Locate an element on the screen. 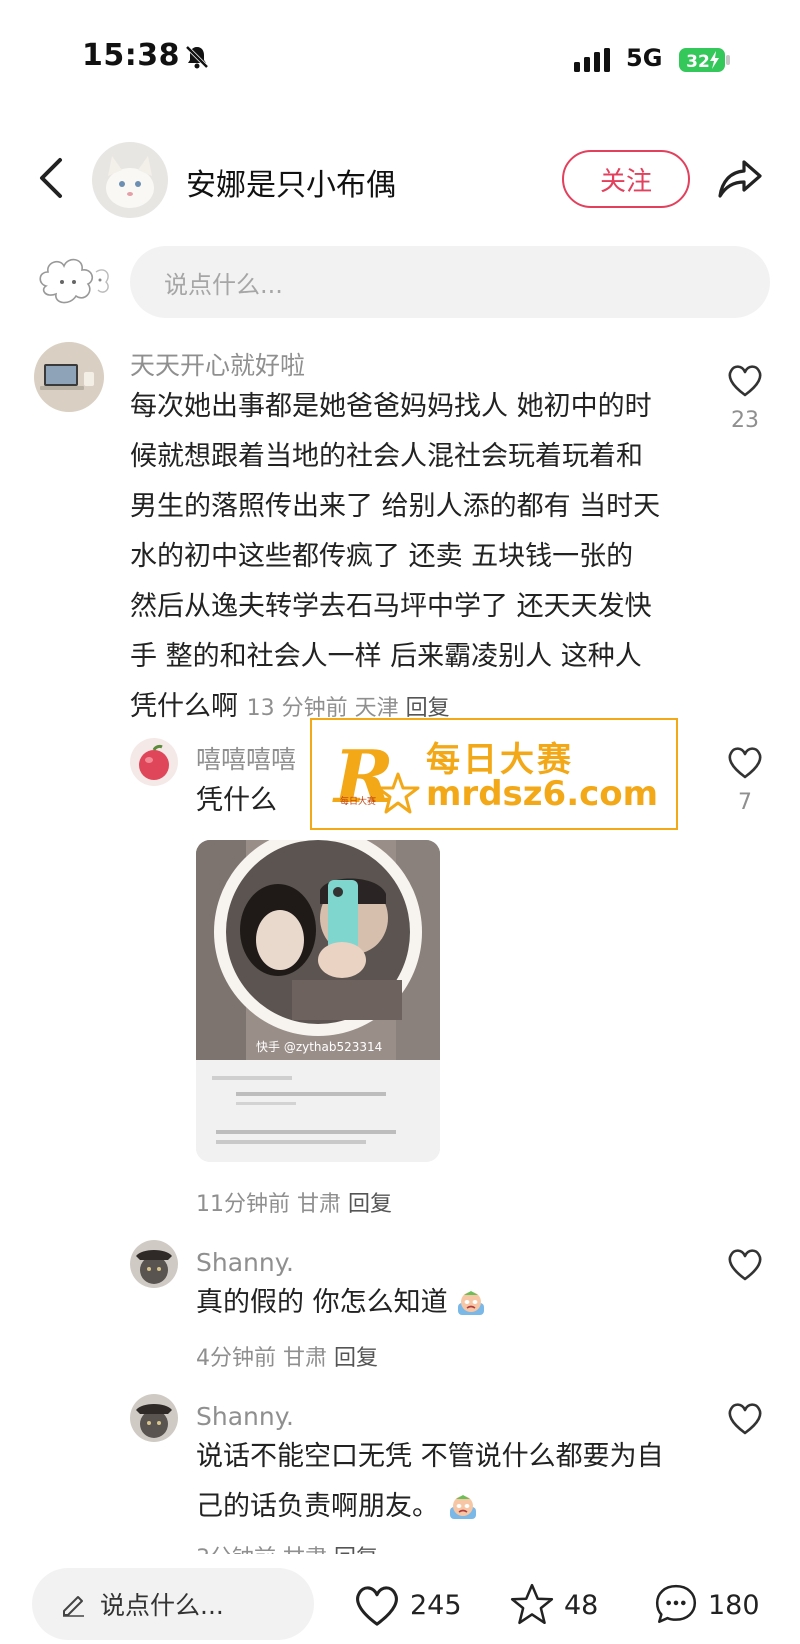  comment-body: 真的假的 你怎么知道 is located at coordinates (322, 1302).